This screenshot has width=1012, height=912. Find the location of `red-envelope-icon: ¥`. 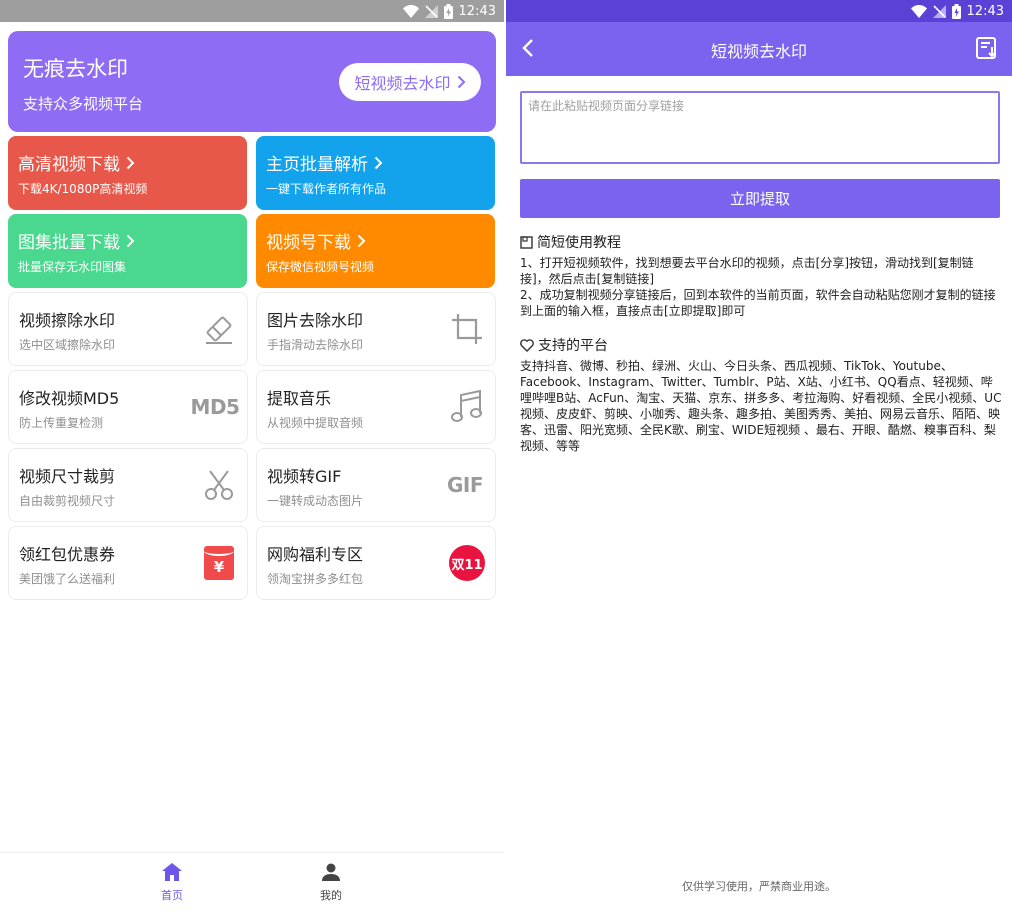

red-envelope-icon: ¥ is located at coordinates (219, 563).